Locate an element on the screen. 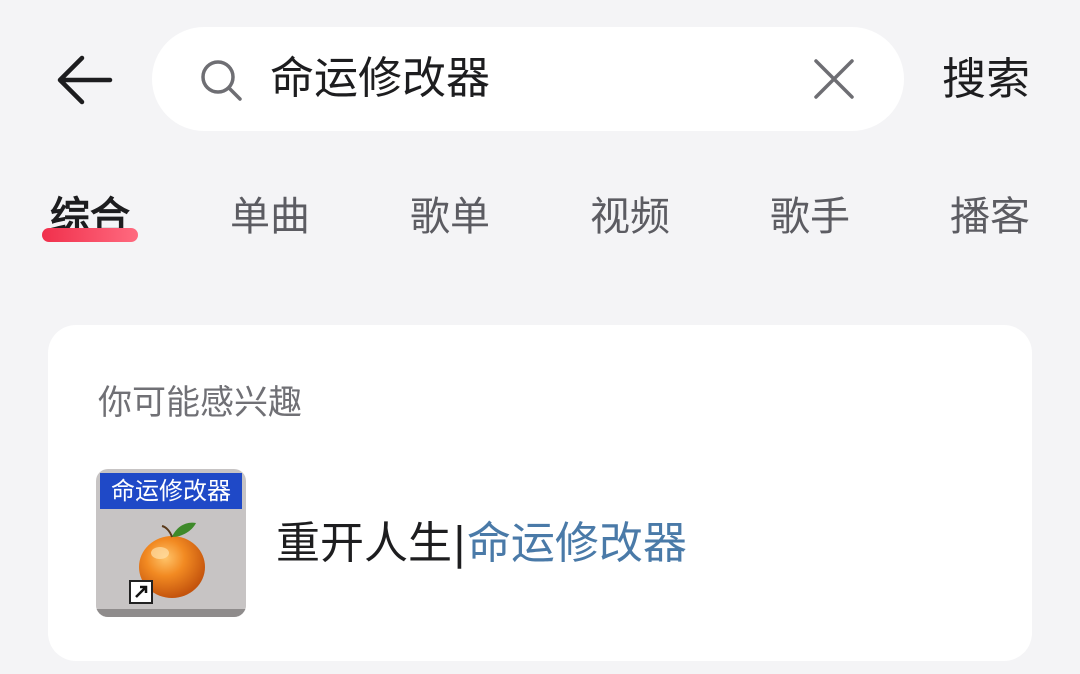  search-input: 命运修改器 is located at coordinates (528, 79).